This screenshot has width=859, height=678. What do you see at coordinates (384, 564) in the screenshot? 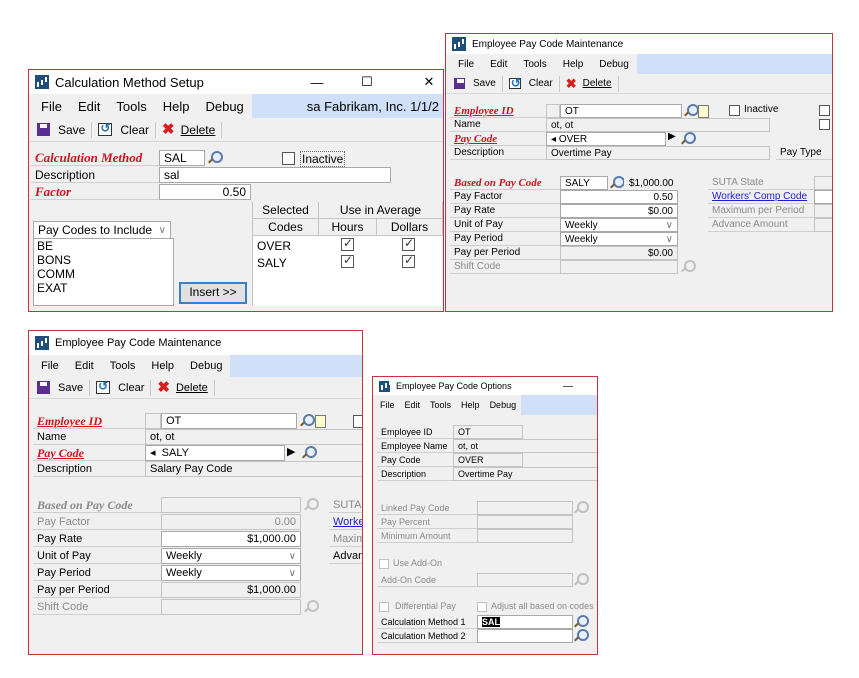
I see `use-addon-checkbox` at bounding box center [384, 564].